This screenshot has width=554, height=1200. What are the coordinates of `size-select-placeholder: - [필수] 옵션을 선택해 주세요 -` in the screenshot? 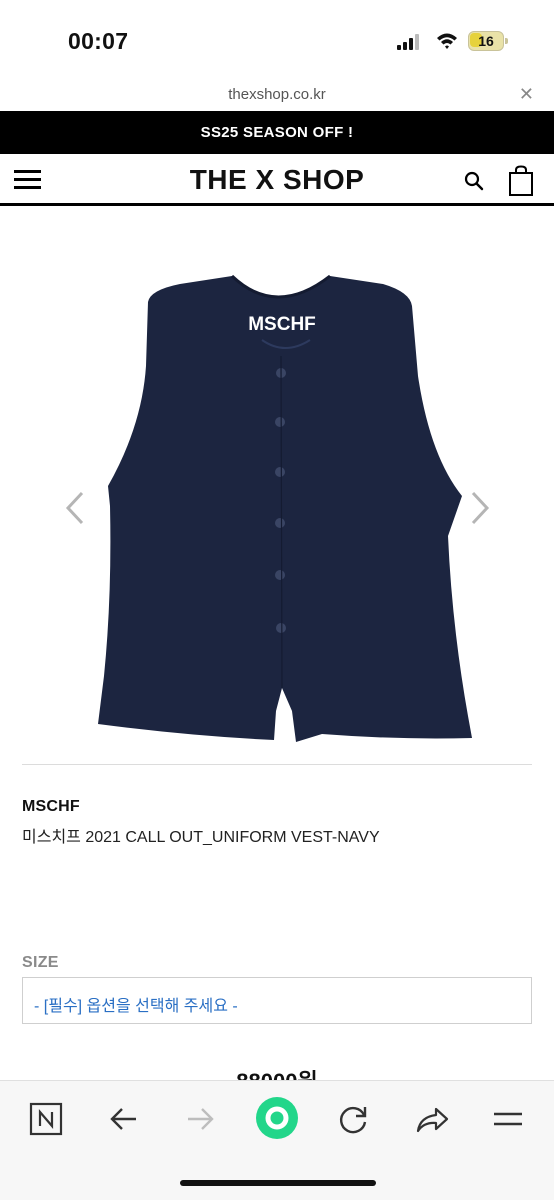 It's located at (136, 1006).